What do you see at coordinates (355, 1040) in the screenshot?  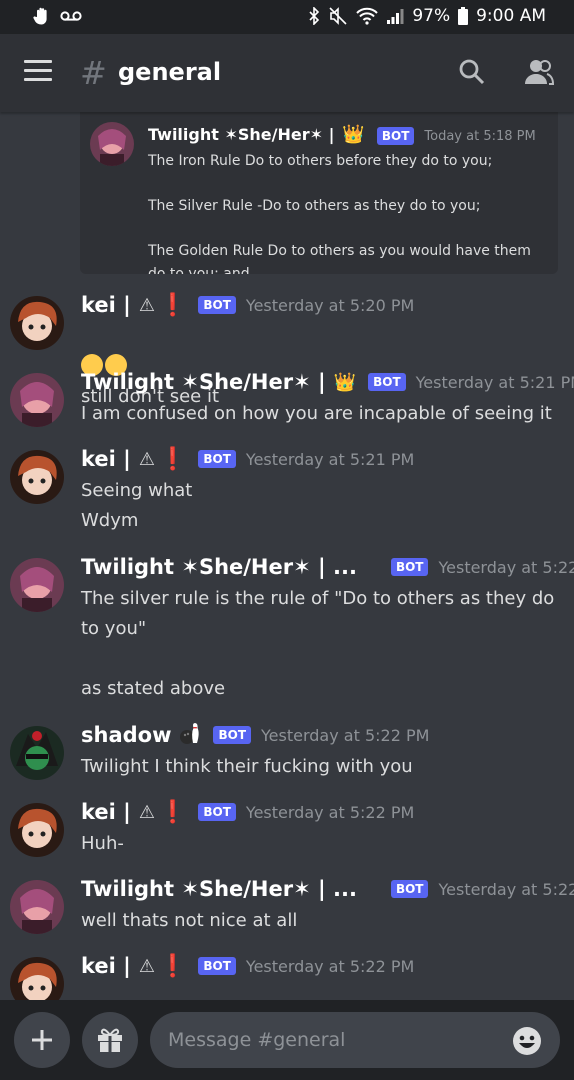 I see `message-input` at bounding box center [355, 1040].